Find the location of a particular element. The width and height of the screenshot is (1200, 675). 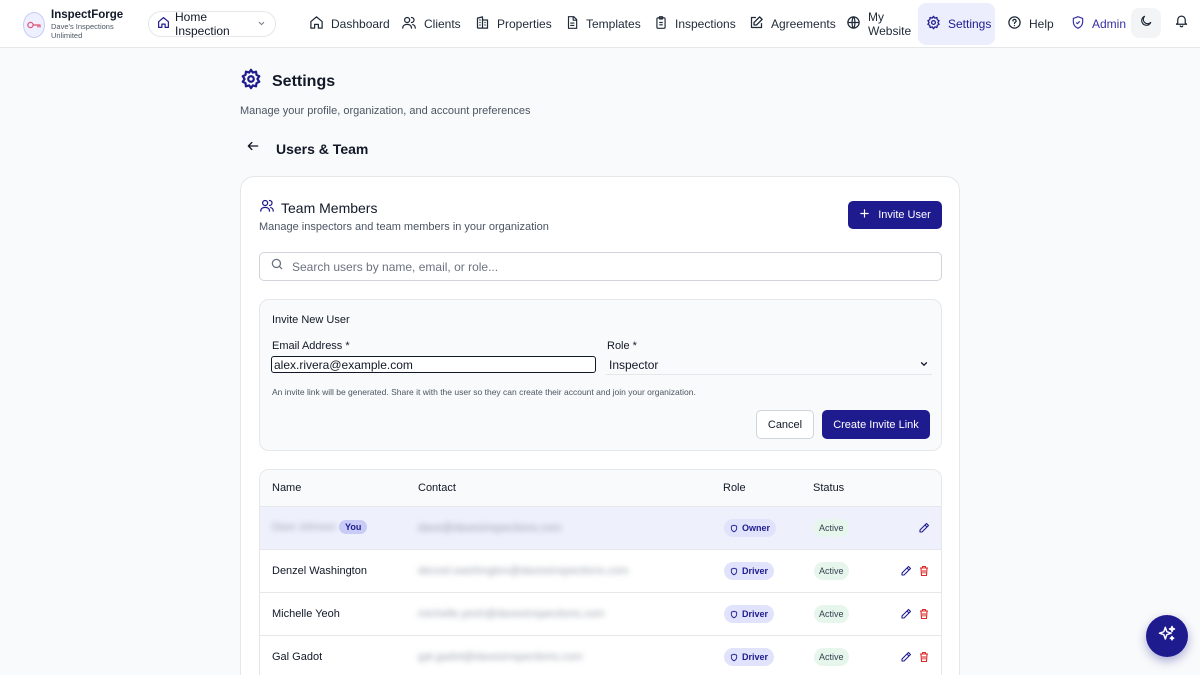

invite-user-label: Invite User is located at coordinates (904, 215).